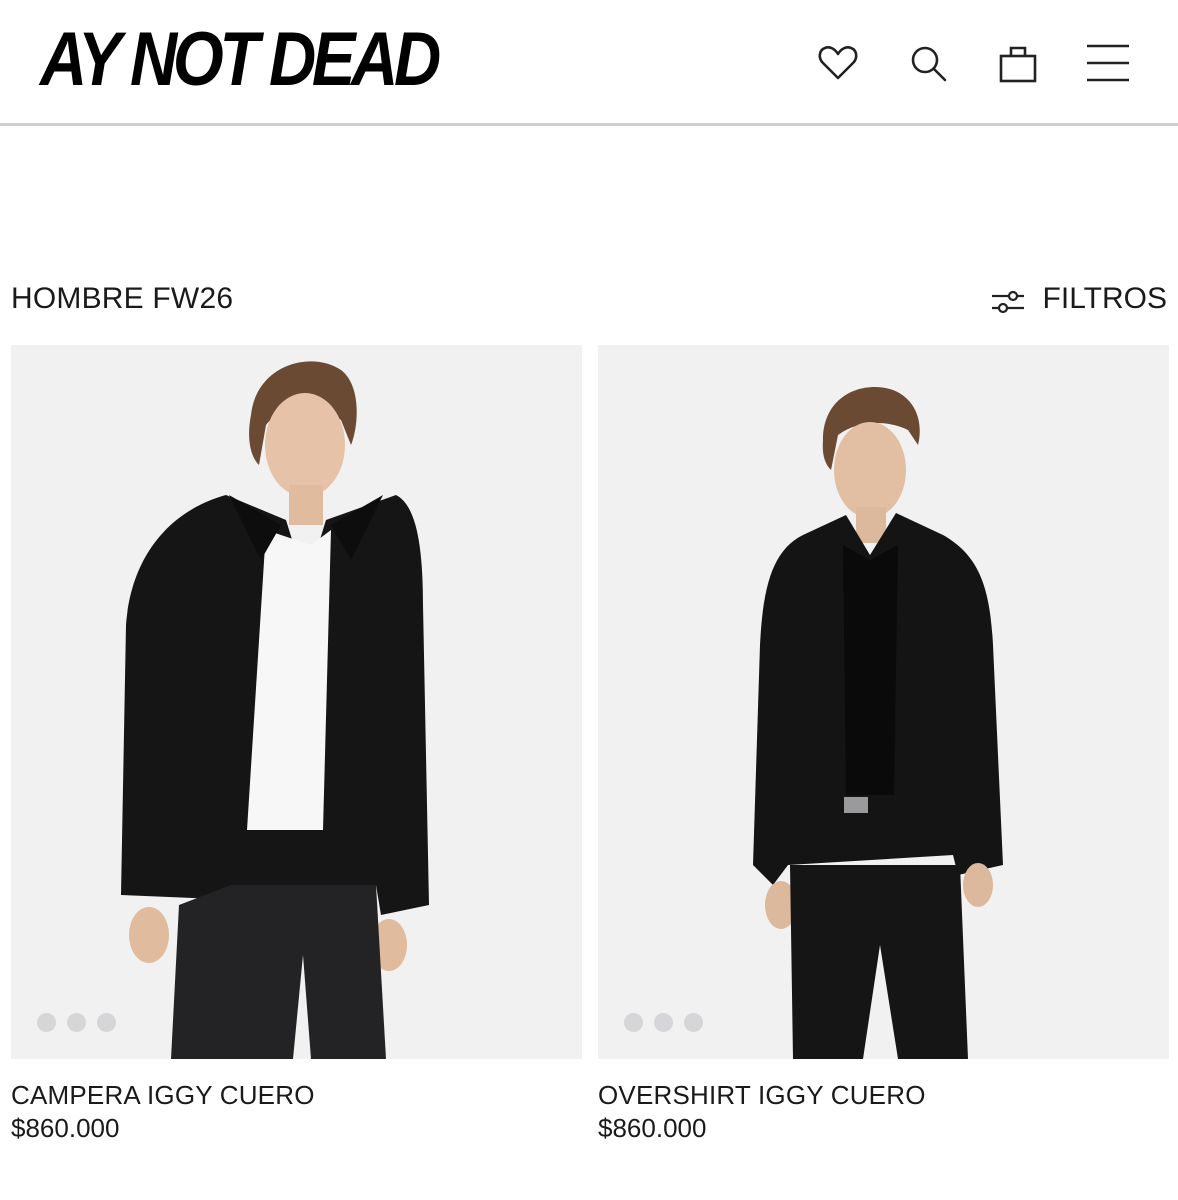  I want to click on model-photo, so click(878, 723).